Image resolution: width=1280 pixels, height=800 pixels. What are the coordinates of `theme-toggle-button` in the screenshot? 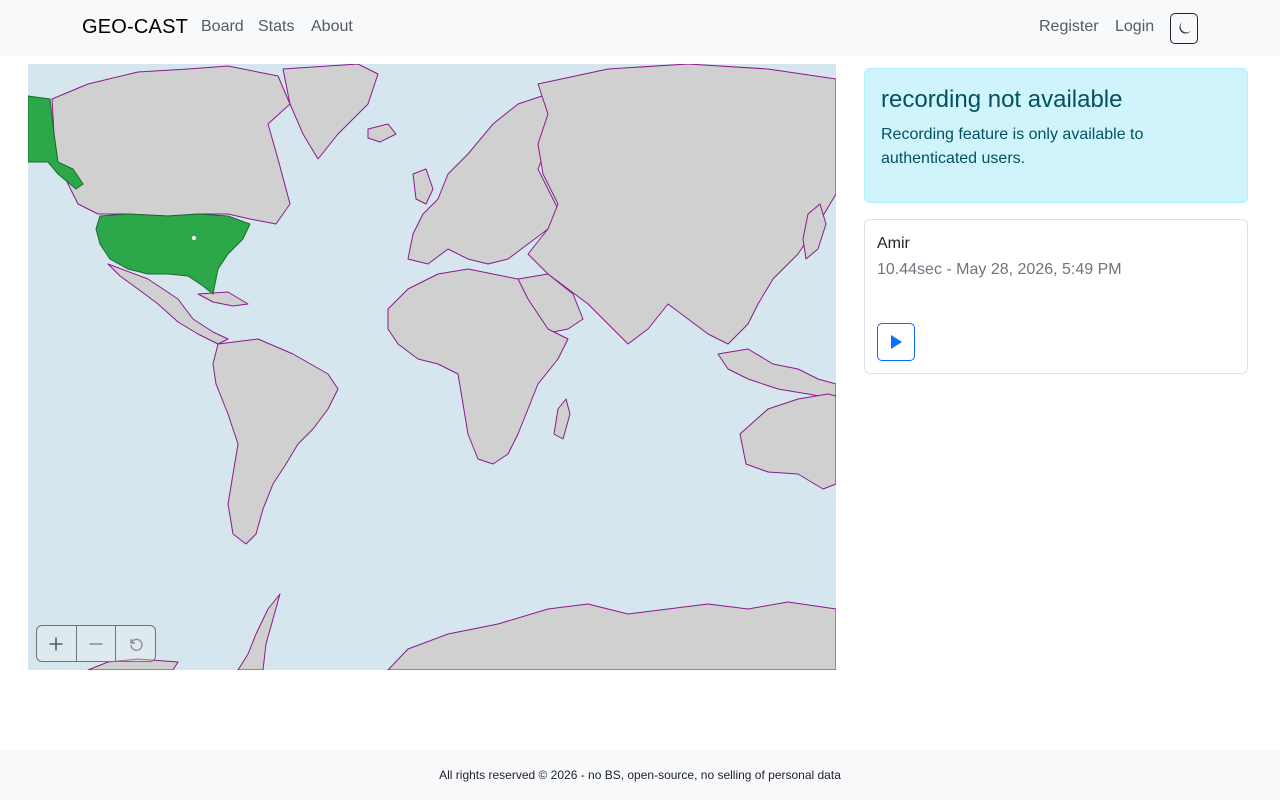 It's located at (1184, 28).